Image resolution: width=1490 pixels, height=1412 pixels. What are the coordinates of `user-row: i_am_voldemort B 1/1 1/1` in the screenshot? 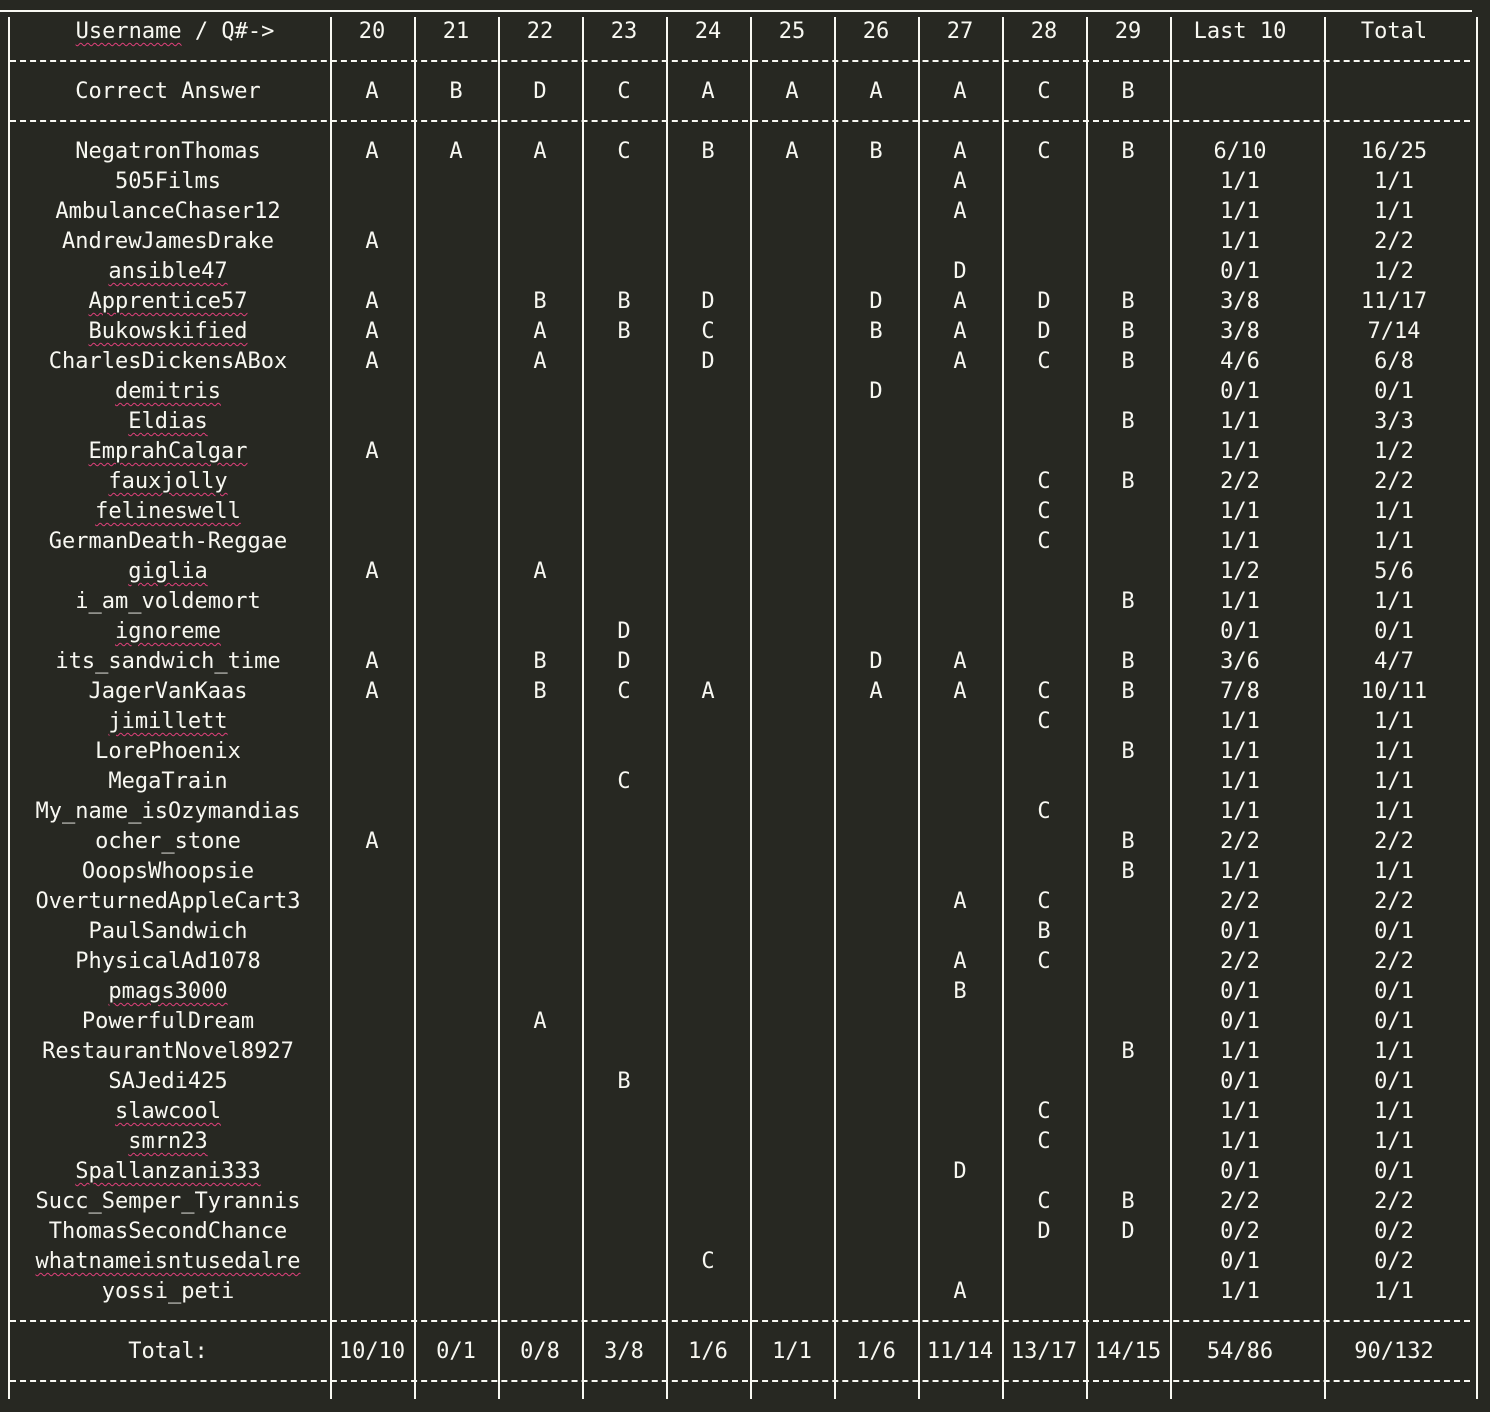 It's located at (745, 602).